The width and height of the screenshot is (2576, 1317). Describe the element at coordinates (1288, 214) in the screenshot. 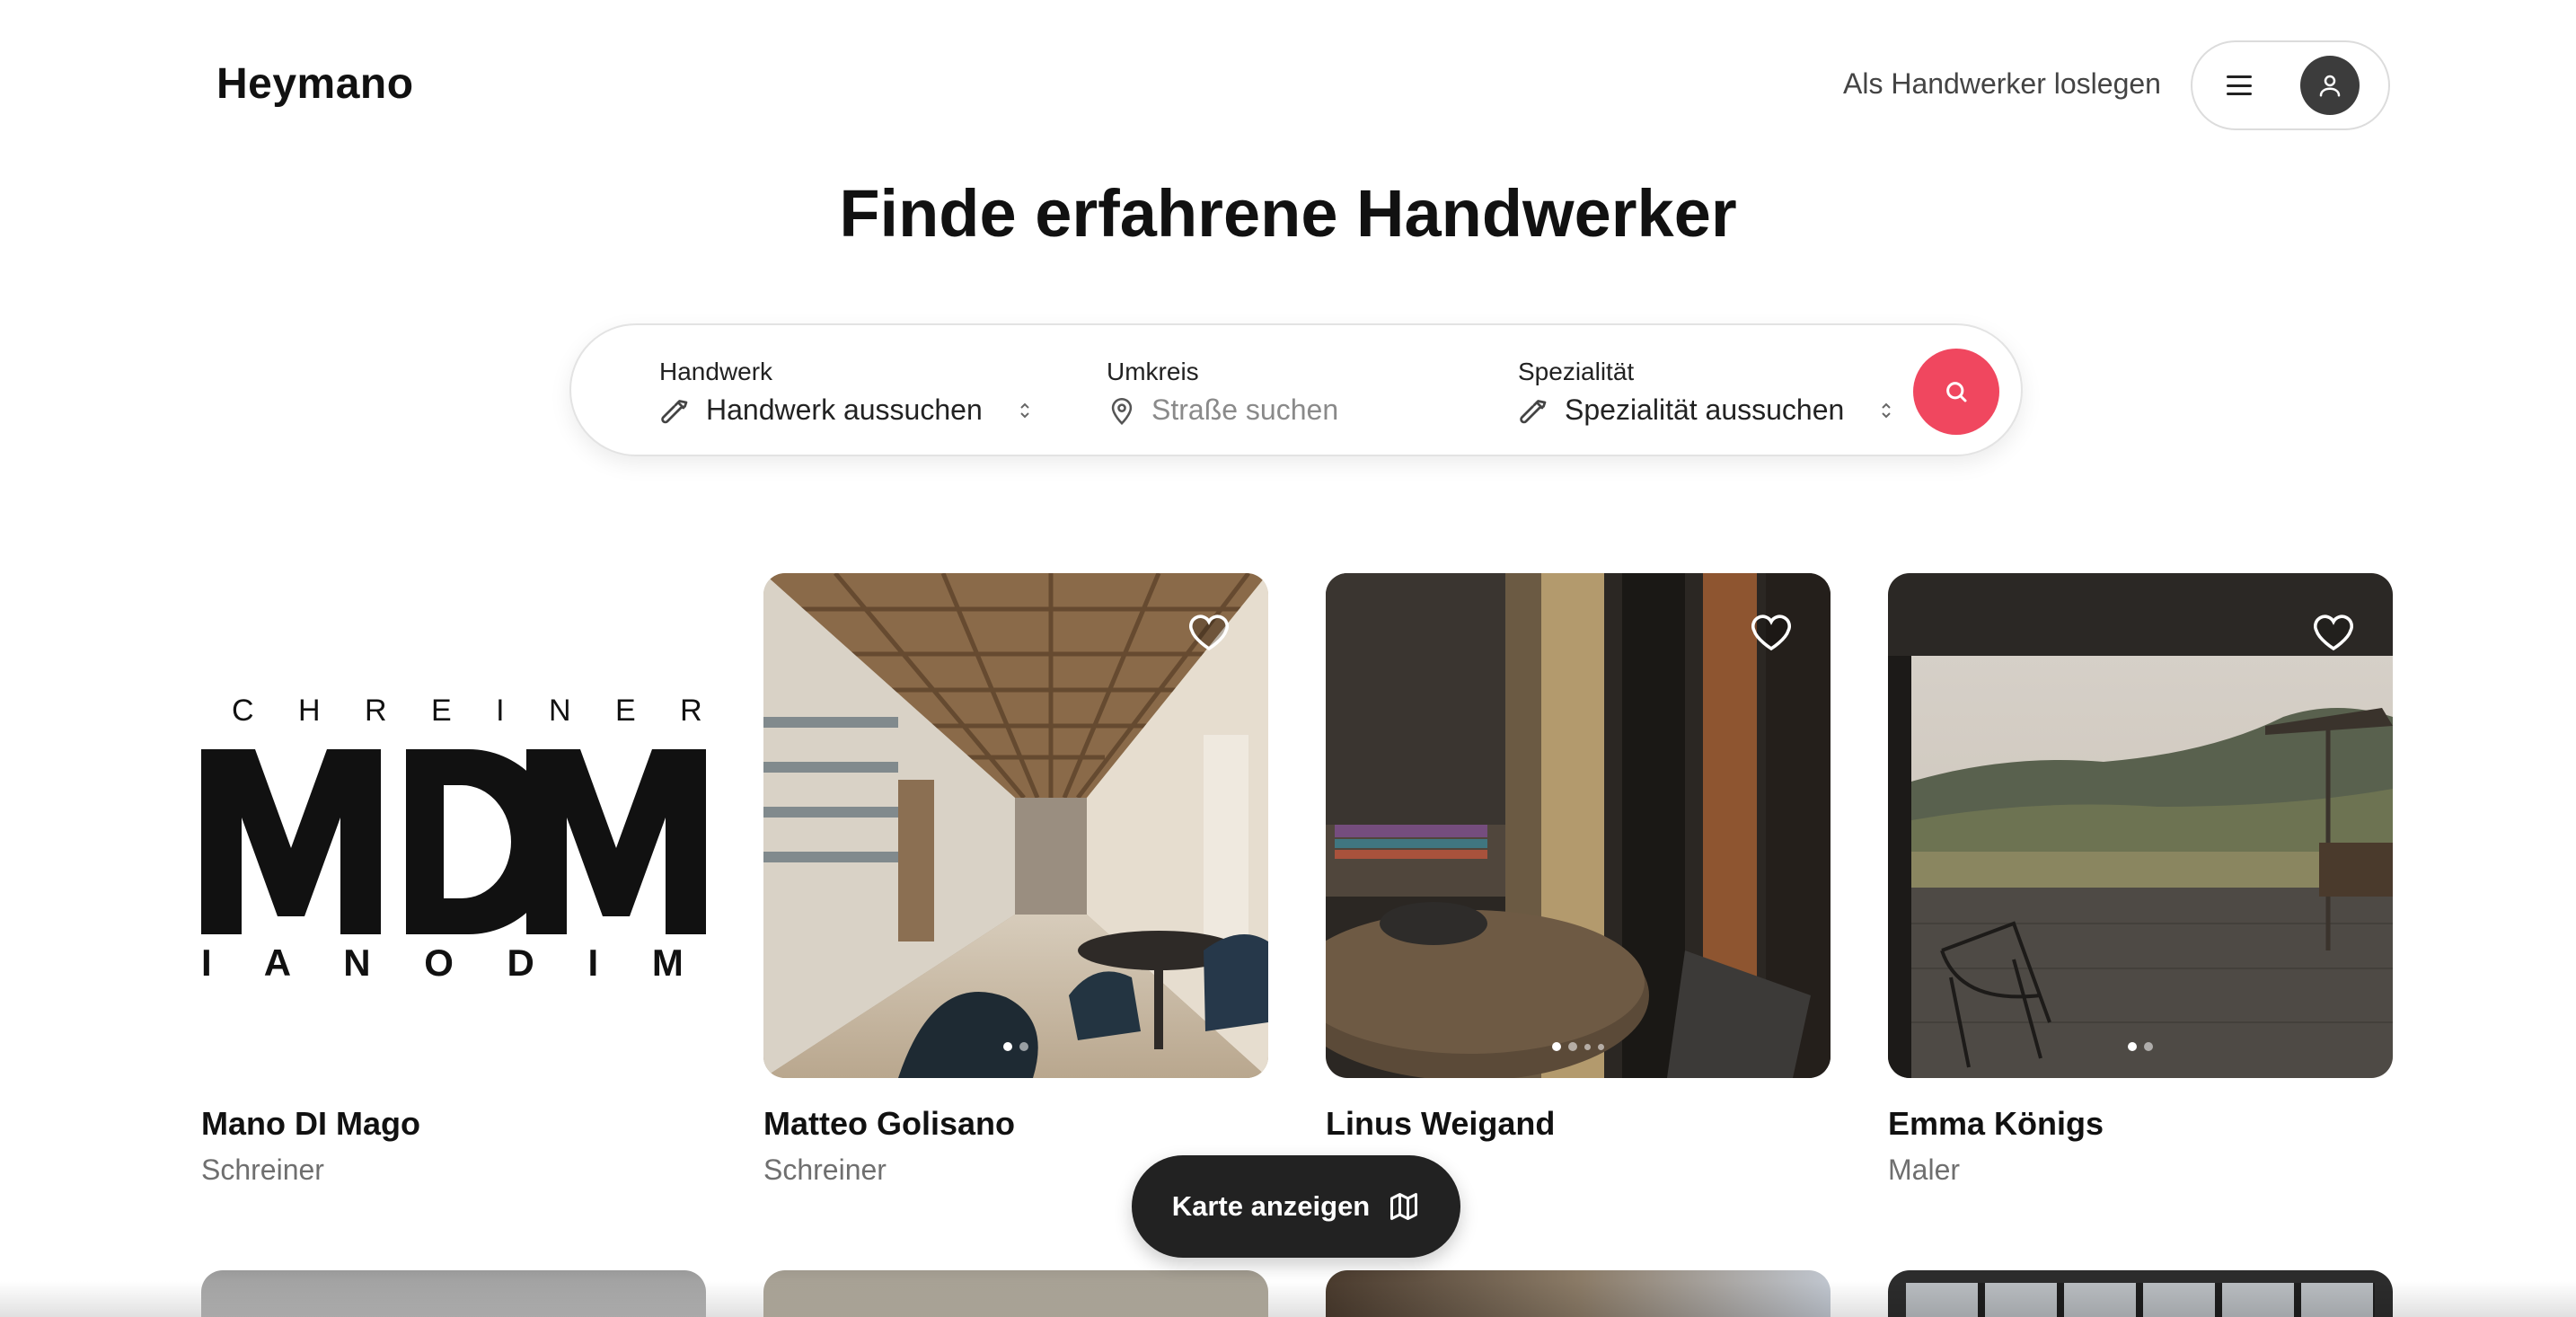

I see `page-title: Finde erfahrene Handwerker` at that location.